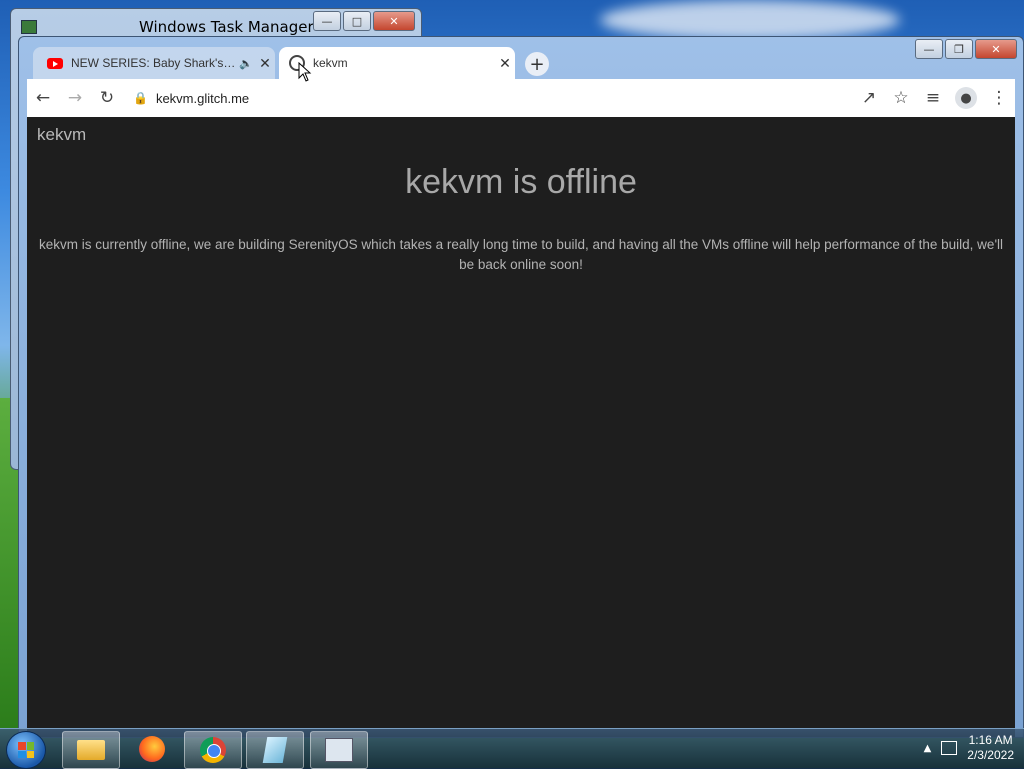 The width and height of the screenshot is (1024, 769). What do you see at coordinates (990, 755) in the screenshot?
I see `clock-date: 2/3/2022` at bounding box center [990, 755].